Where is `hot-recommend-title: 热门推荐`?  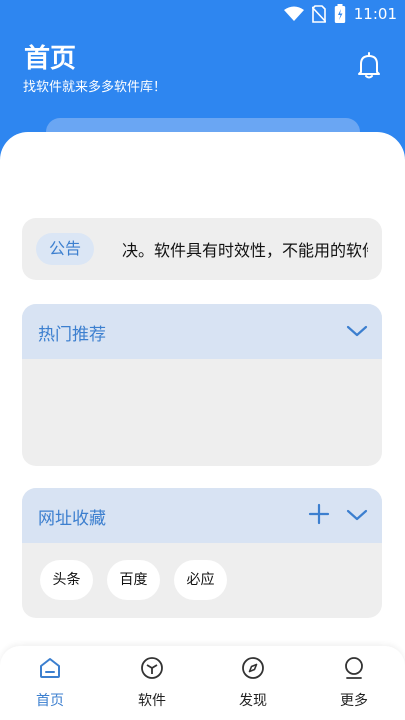 hot-recommend-title: 热门推荐 is located at coordinates (72, 335).